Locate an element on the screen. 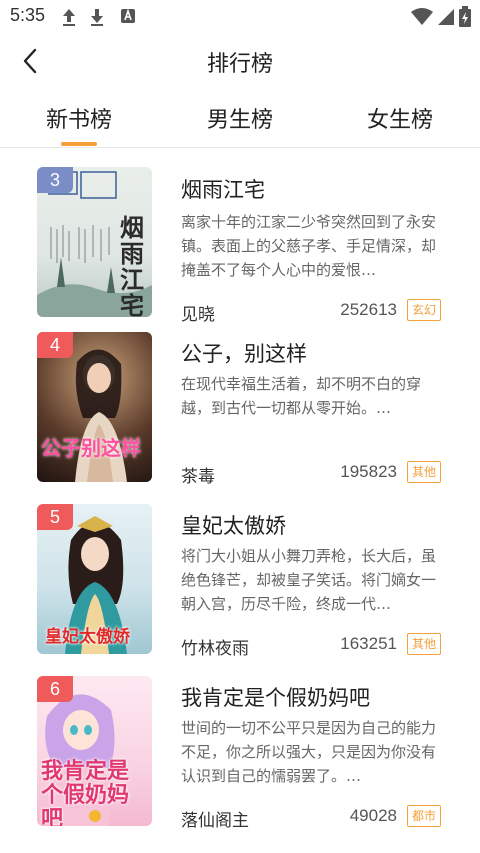  book-cover: 我肯定是个假奶妈吧 6 is located at coordinates (94, 751).